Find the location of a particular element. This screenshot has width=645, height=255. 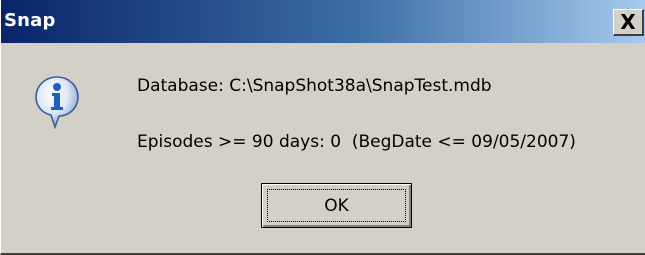

ok-button: OK is located at coordinates (336, 205).